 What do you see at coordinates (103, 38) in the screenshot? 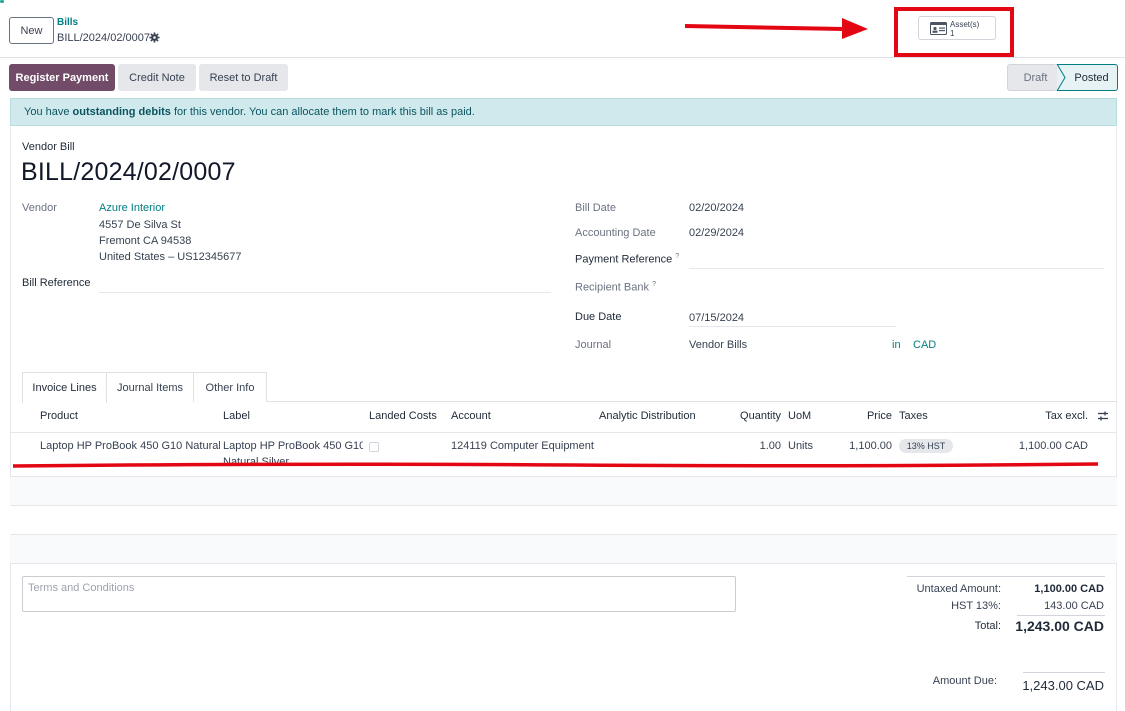
I see `breadcrumb-current: BILL/2024/02/0007` at bounding box center [103, 38].